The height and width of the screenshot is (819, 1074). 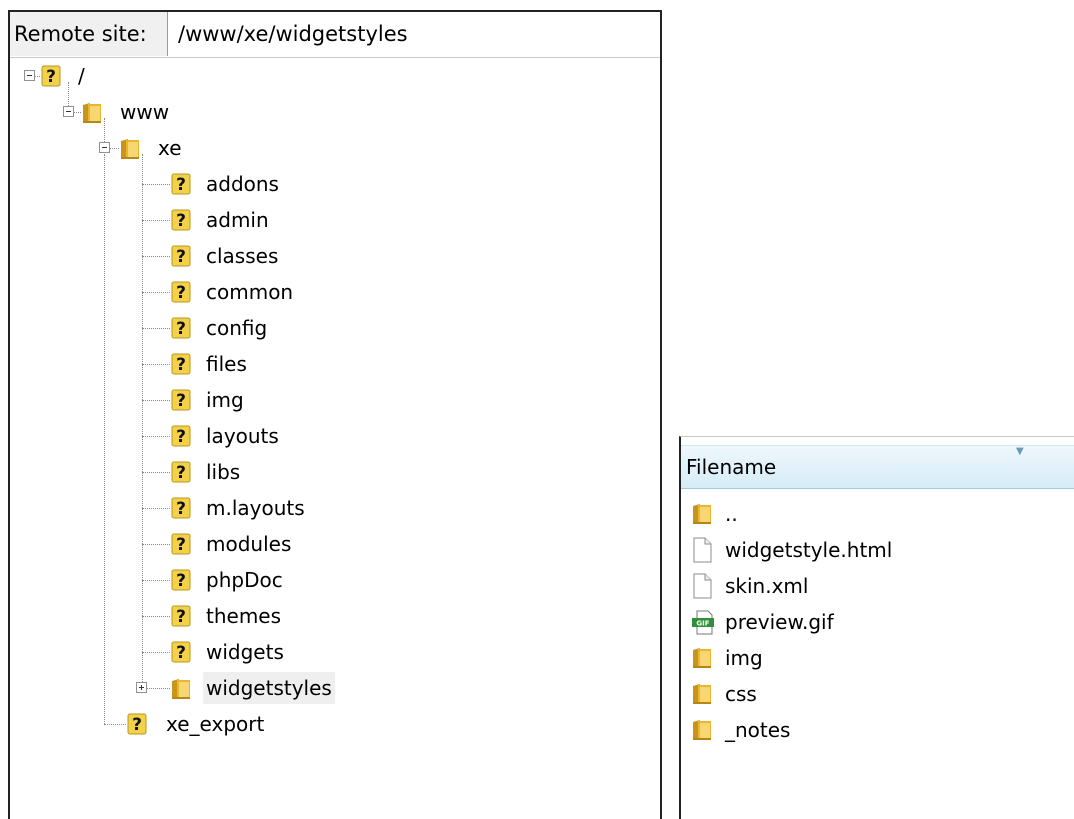 I want to click on tree-node-label: img, so click(x=225, y=400).